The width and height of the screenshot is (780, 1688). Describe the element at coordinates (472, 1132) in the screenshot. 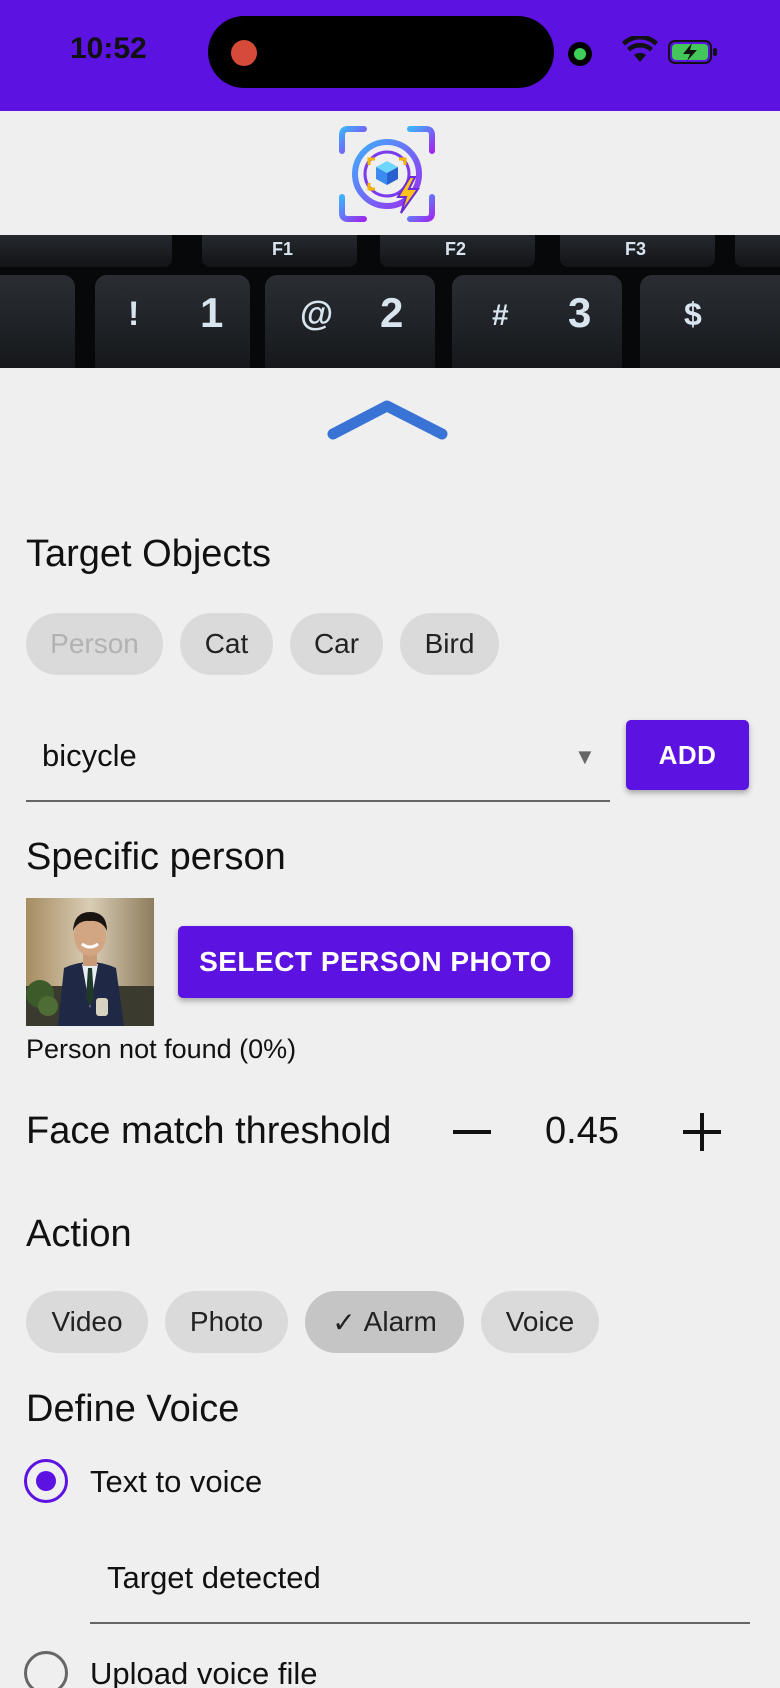

I see `minus-icon` at that location.